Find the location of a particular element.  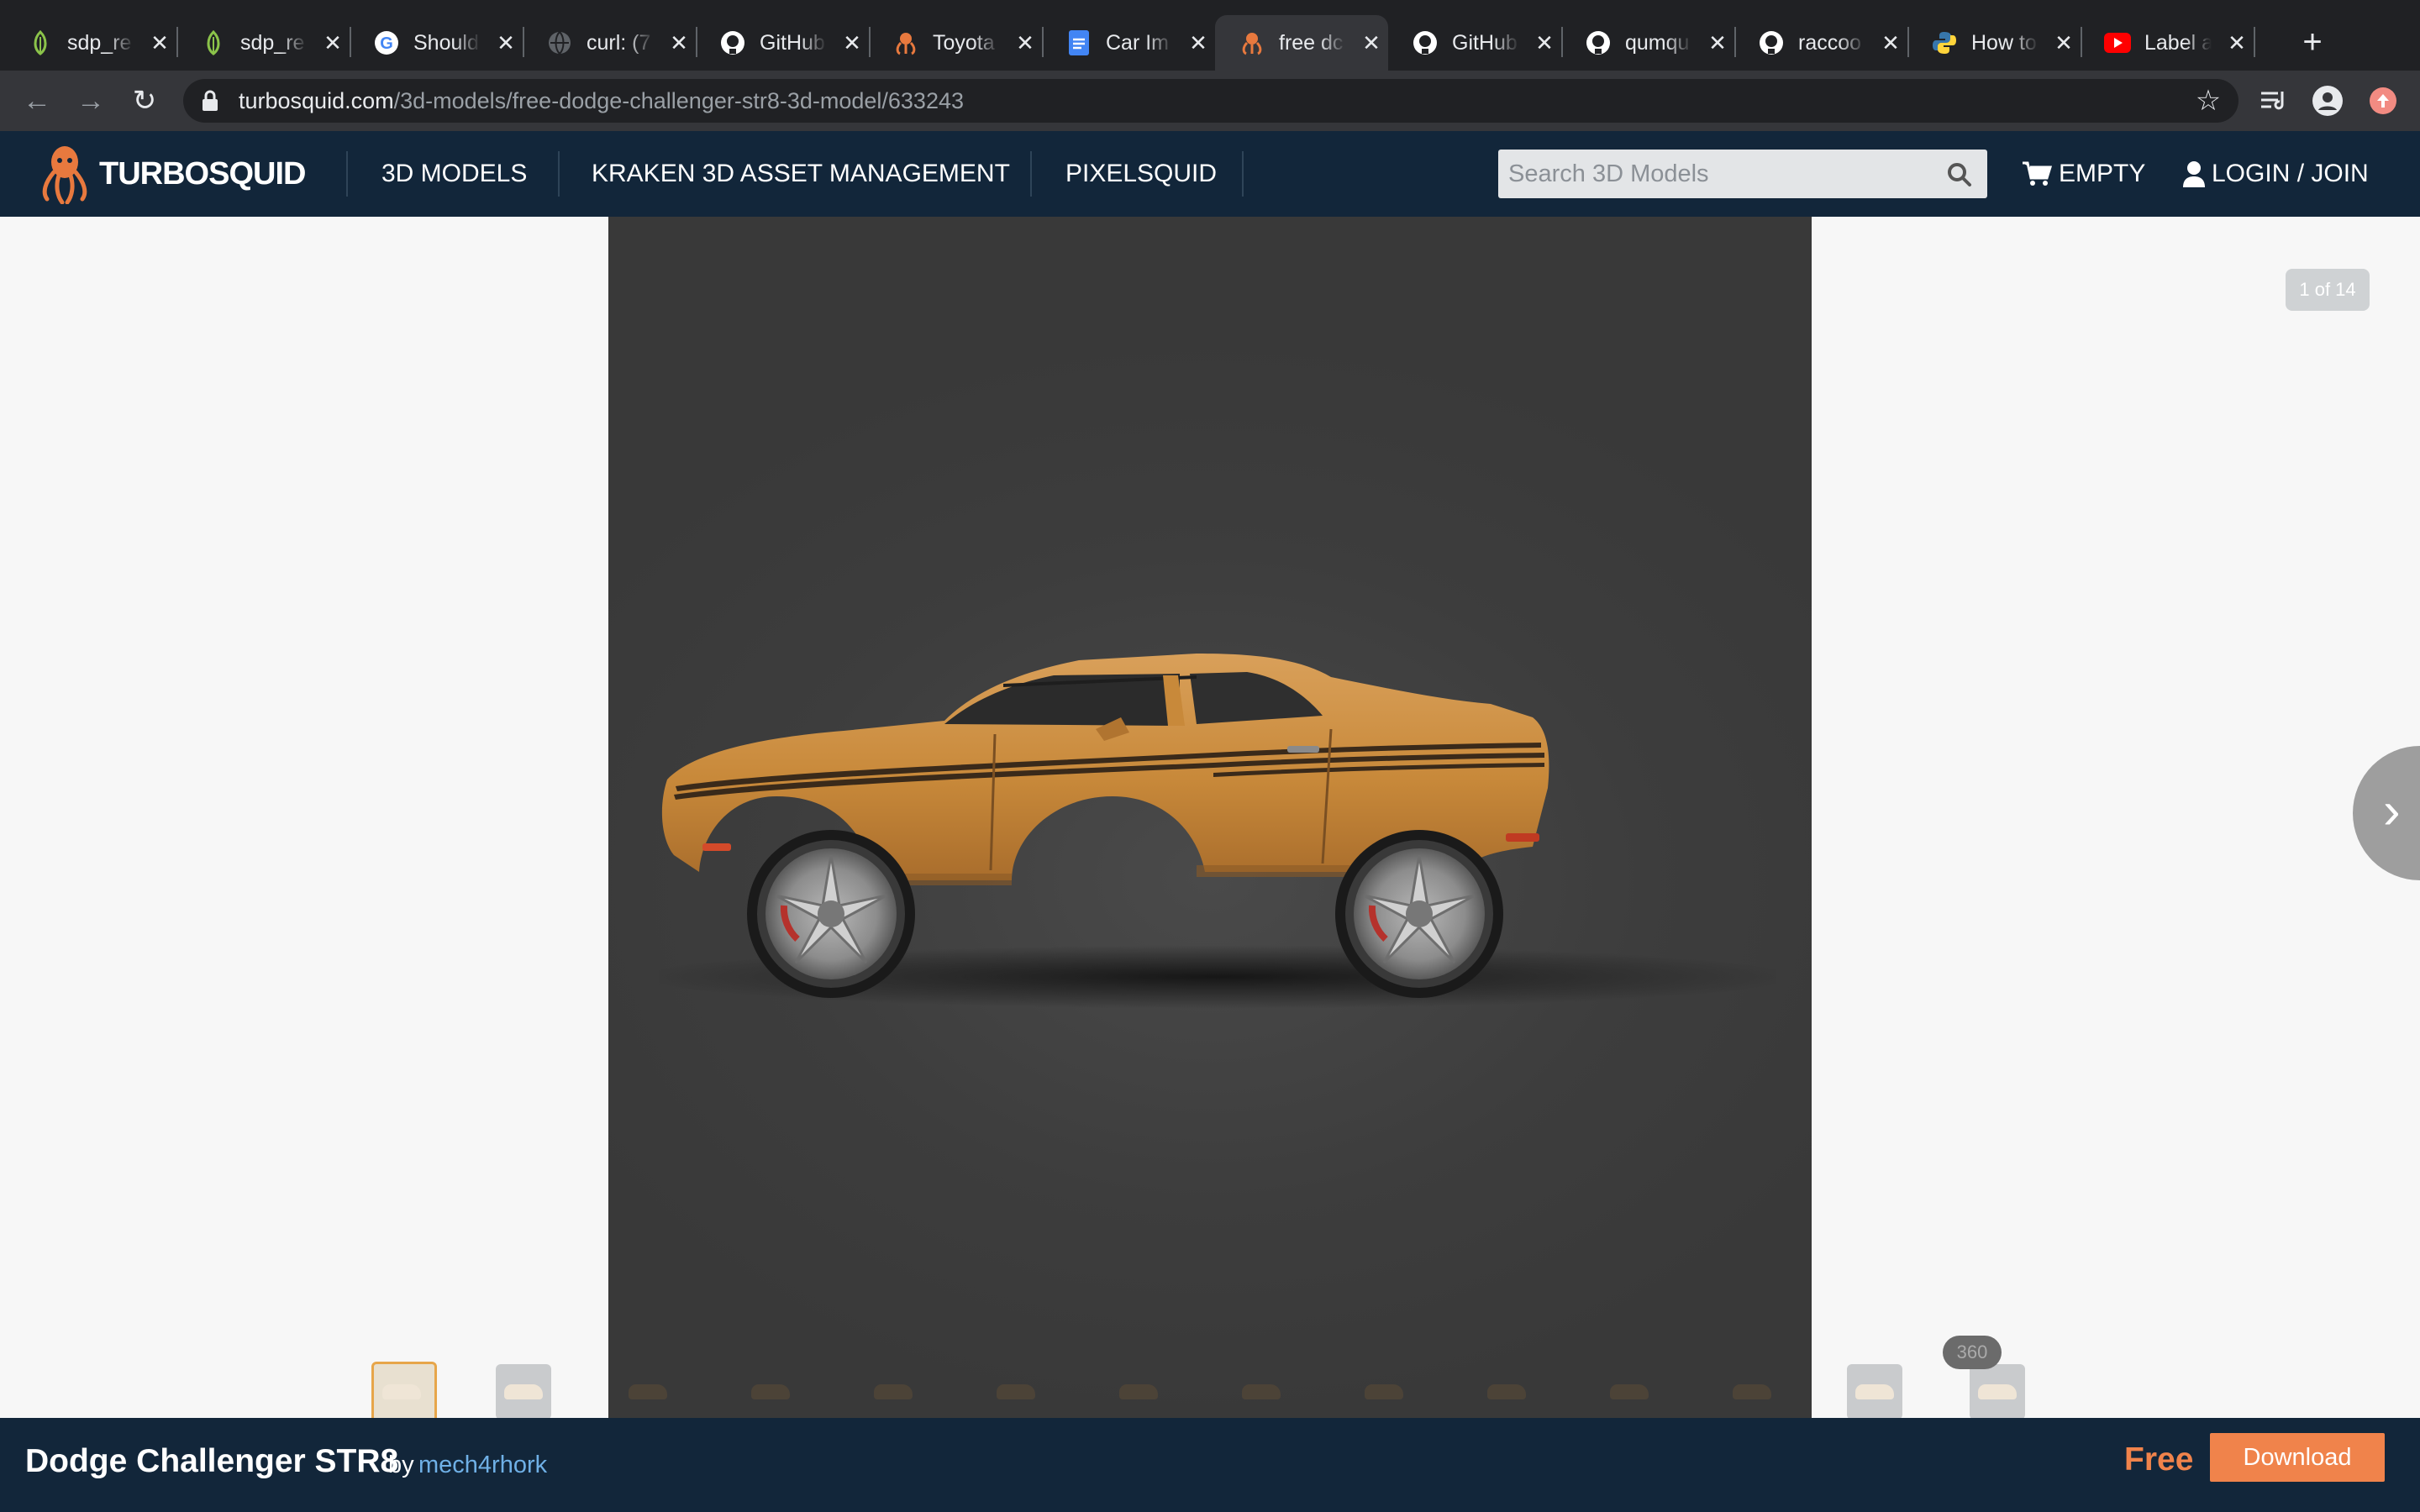

tab-title: curl: (7 is located at coordinates (619, 43).